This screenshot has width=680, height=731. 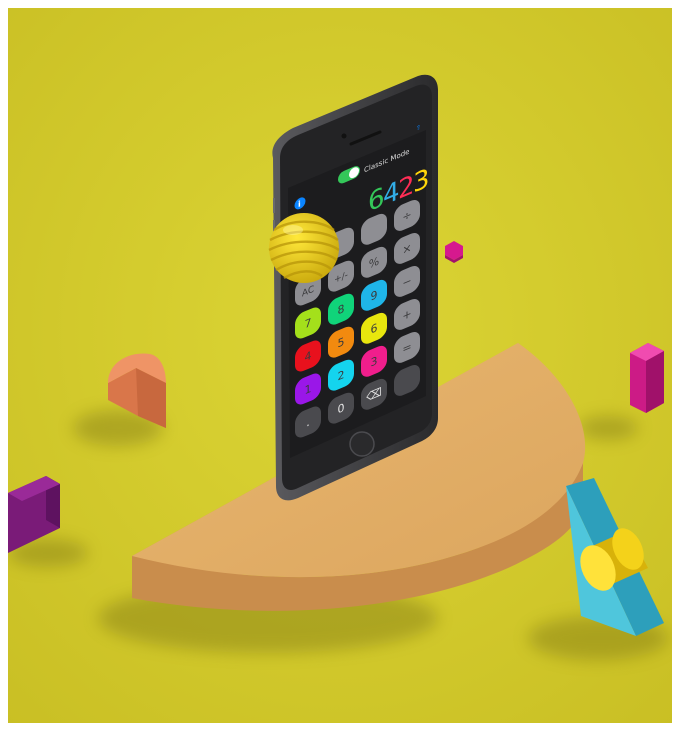 What do you see at coordinates (362, 444) in the screenshot?
I see `home-button` at bounding box center [362, 444].